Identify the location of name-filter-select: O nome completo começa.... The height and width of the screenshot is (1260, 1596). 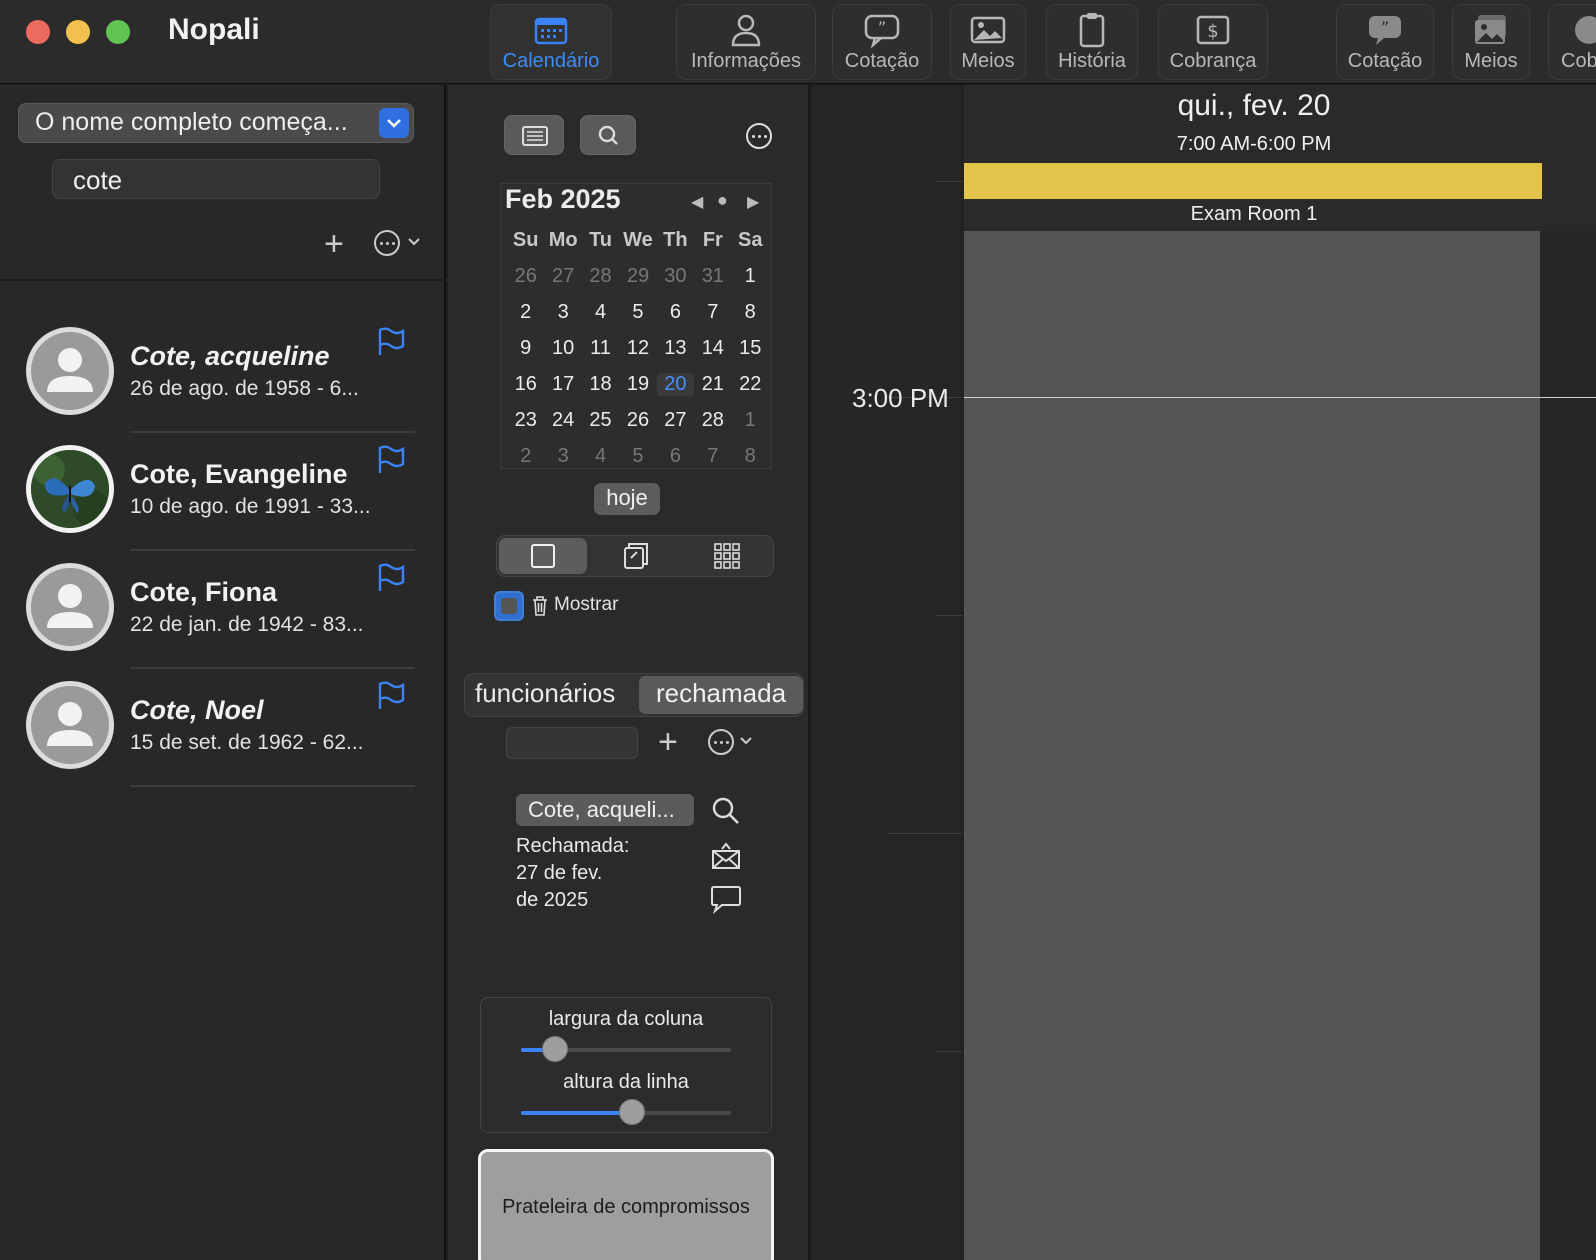
(216, 123).